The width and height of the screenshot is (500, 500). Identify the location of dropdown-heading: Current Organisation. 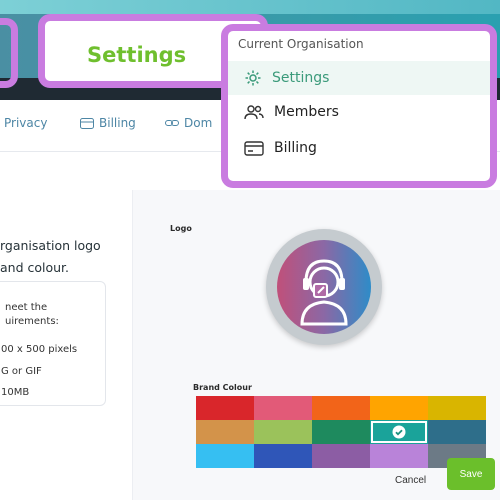
(301, 44).